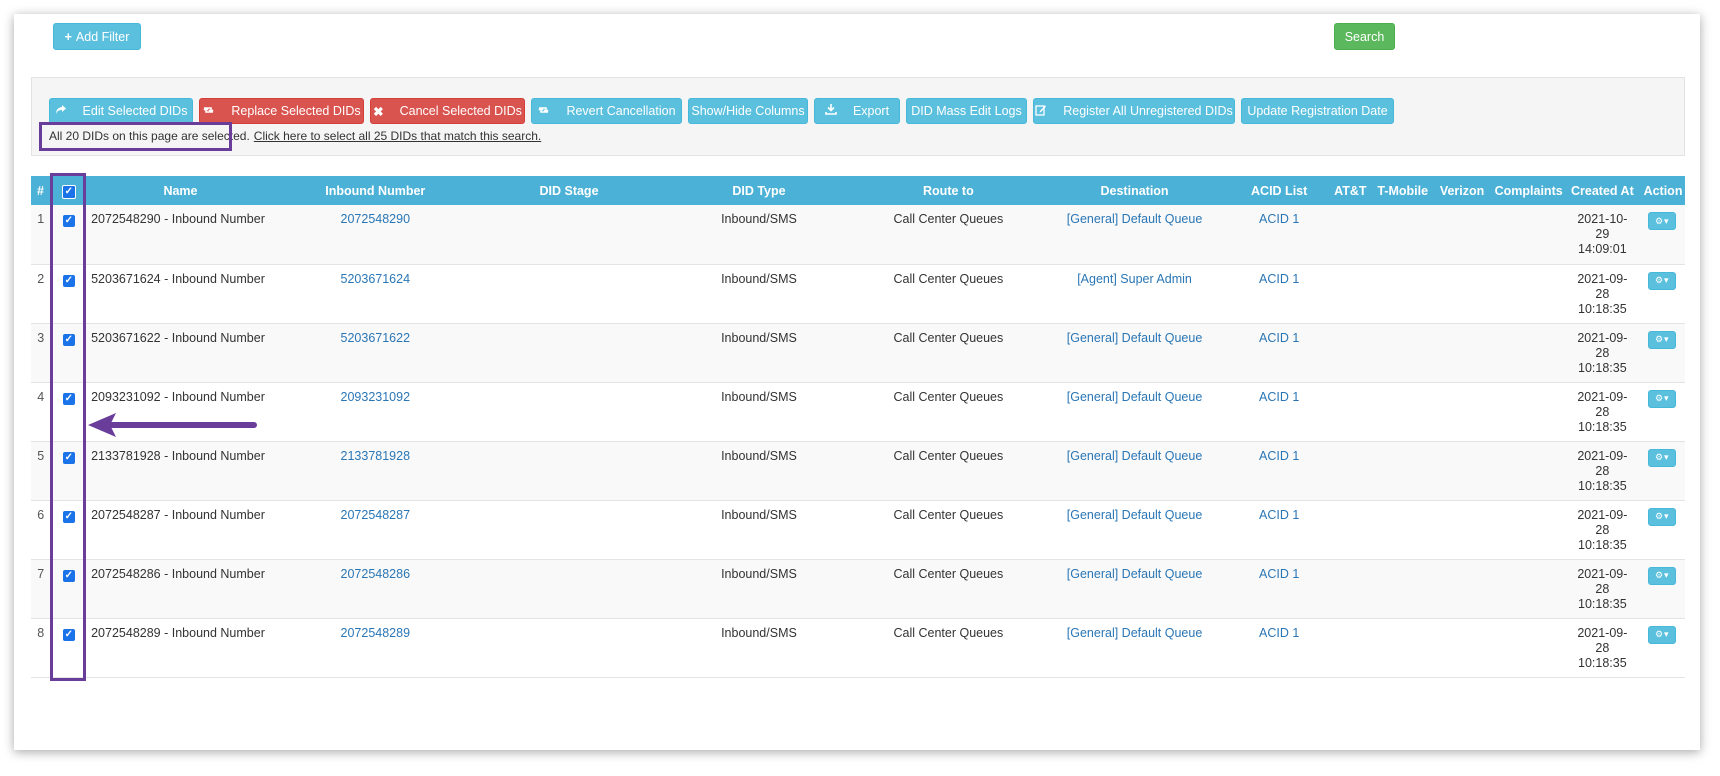 Image resolution: width=1720 pixels, height=776 pixels. What do you see at coordinates (180, 530) in the screenshot?
I see `did-name: 2072548287 - Inbound Number` at bounding box center [180, 530].